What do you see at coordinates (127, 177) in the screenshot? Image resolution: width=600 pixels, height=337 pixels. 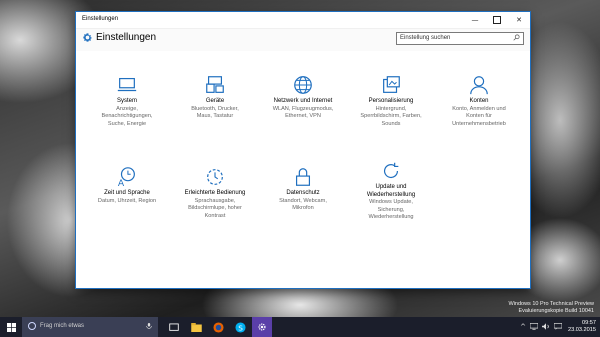 I see `time-language-icon: A` at bounding box center [127, 177].